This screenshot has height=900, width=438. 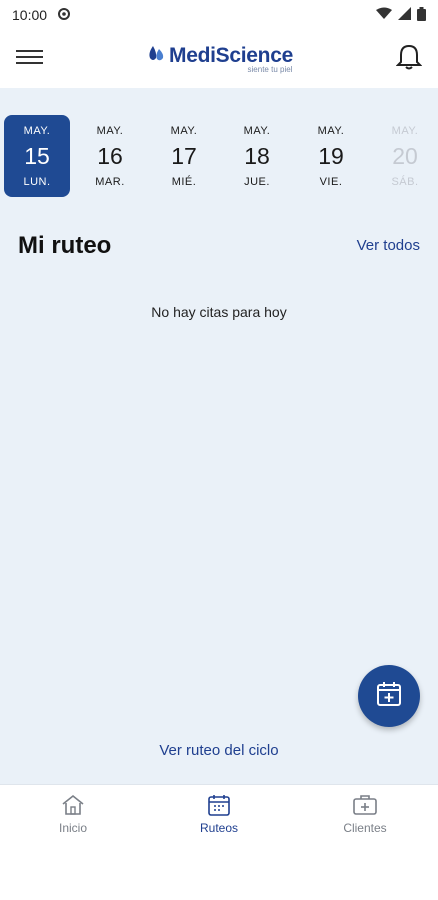 I want to click on date-weekday: MAR., so click(x=110, y=181).